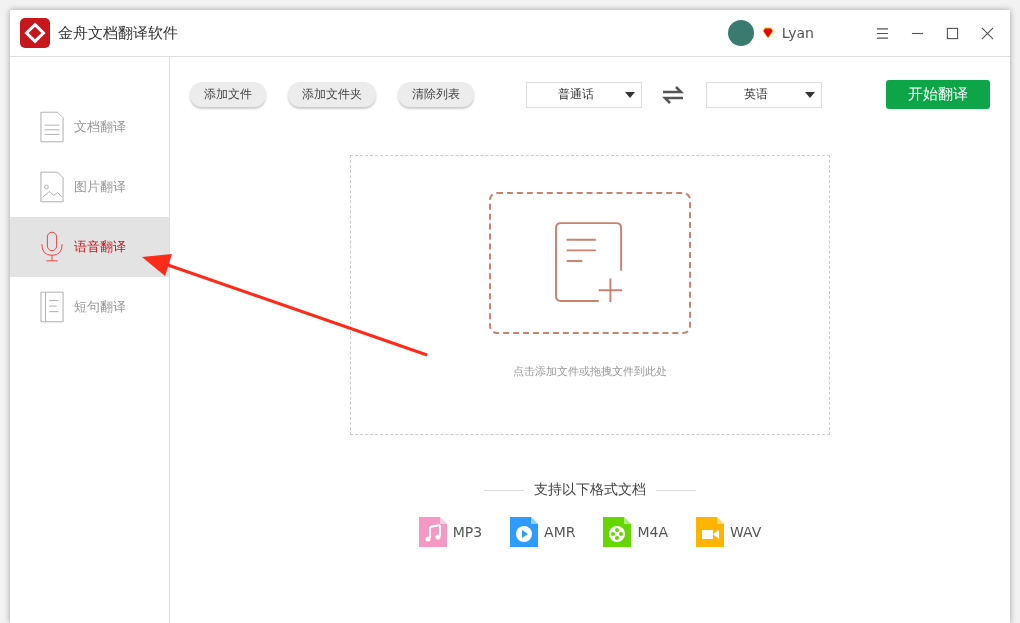 The image size is (1020, 623). Describe the element at coordinates (560, 532) in the screenshot. I see `format-label: AMR` at that location.